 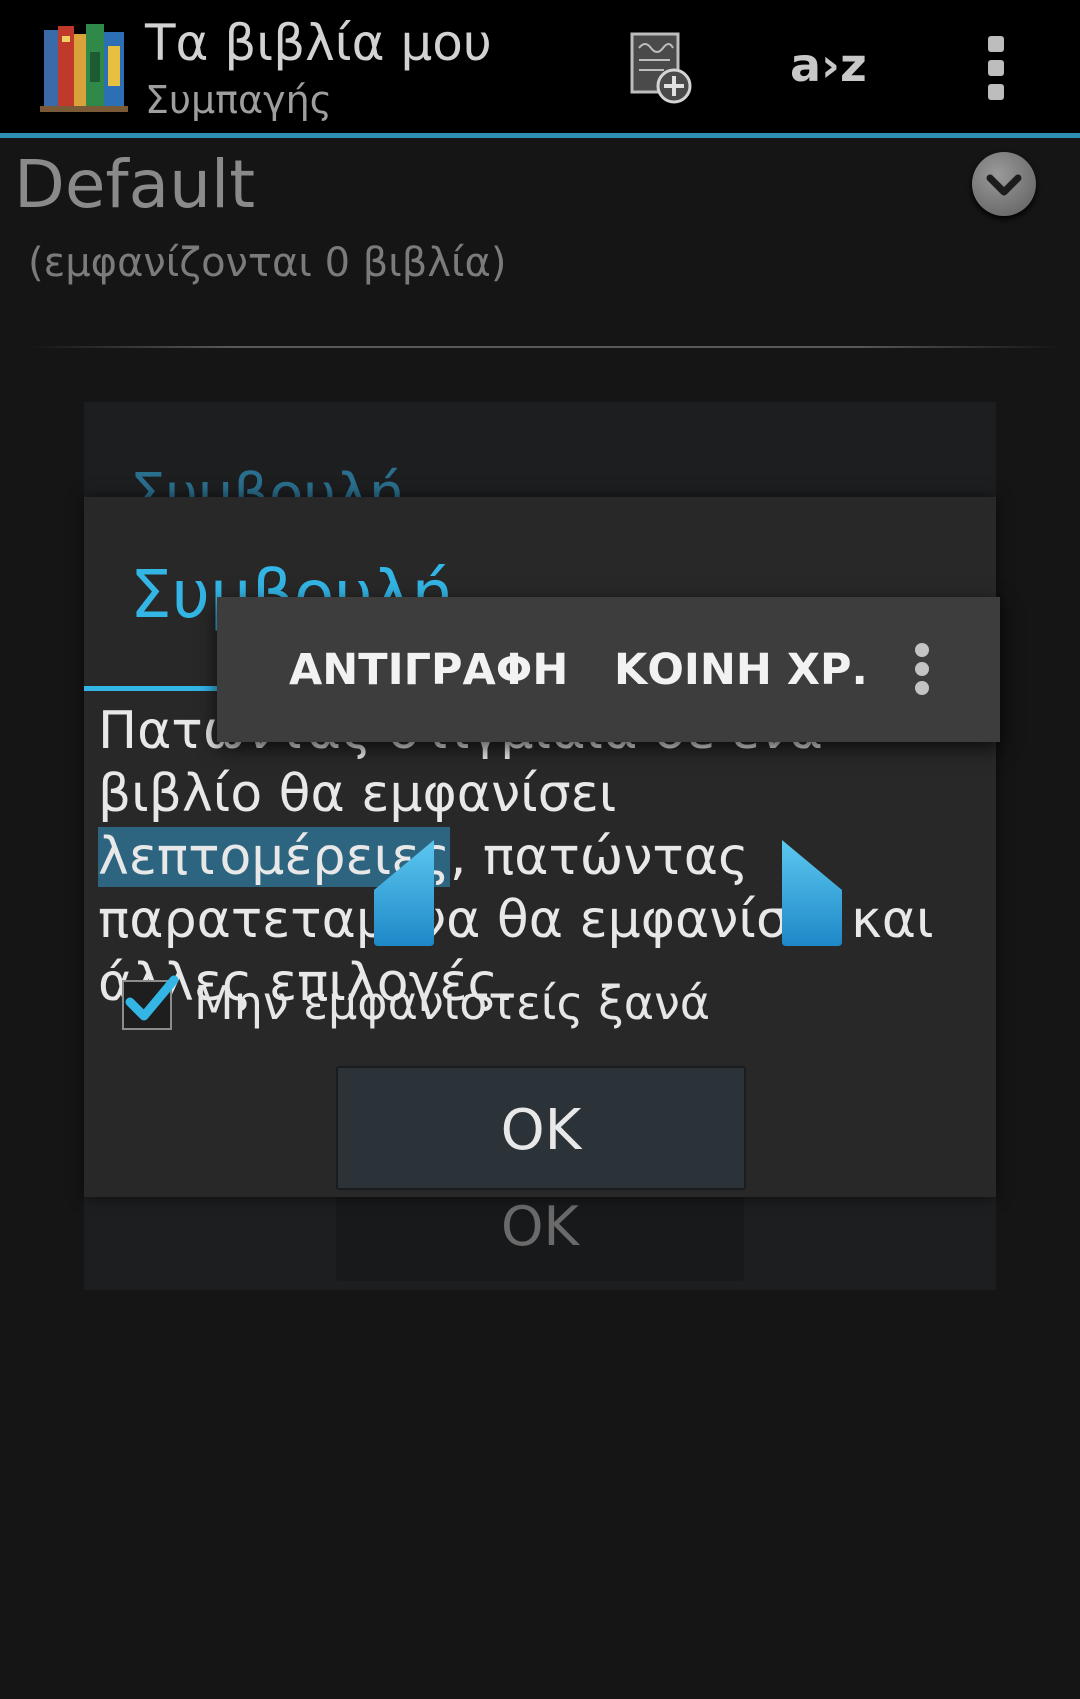 What do you see at coordinates (540, 135) in the screenshot?
I see `action-bar-divider` at bounding box center [540, 135].